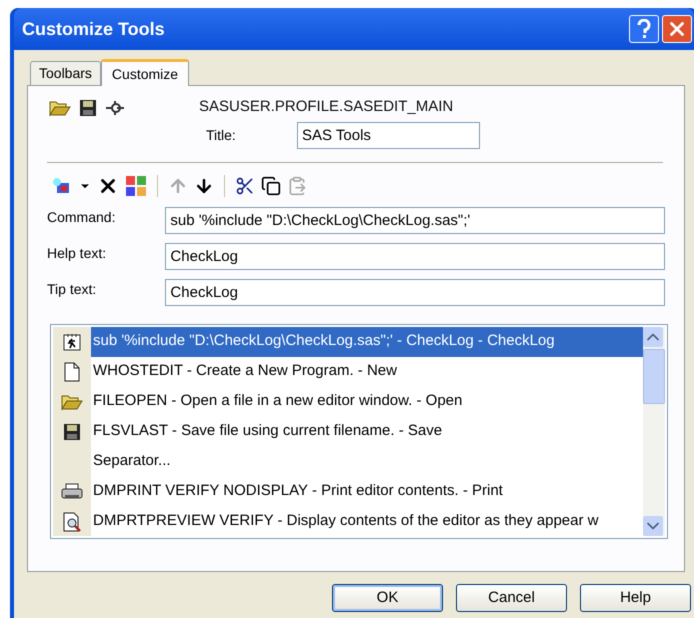  What do you see at coordinates (326, 107) in the screenshot?
I see `toolbar-name: SASUSER.PROFILE.SASEDIT_MAIN` at bounding box center [326, 107].